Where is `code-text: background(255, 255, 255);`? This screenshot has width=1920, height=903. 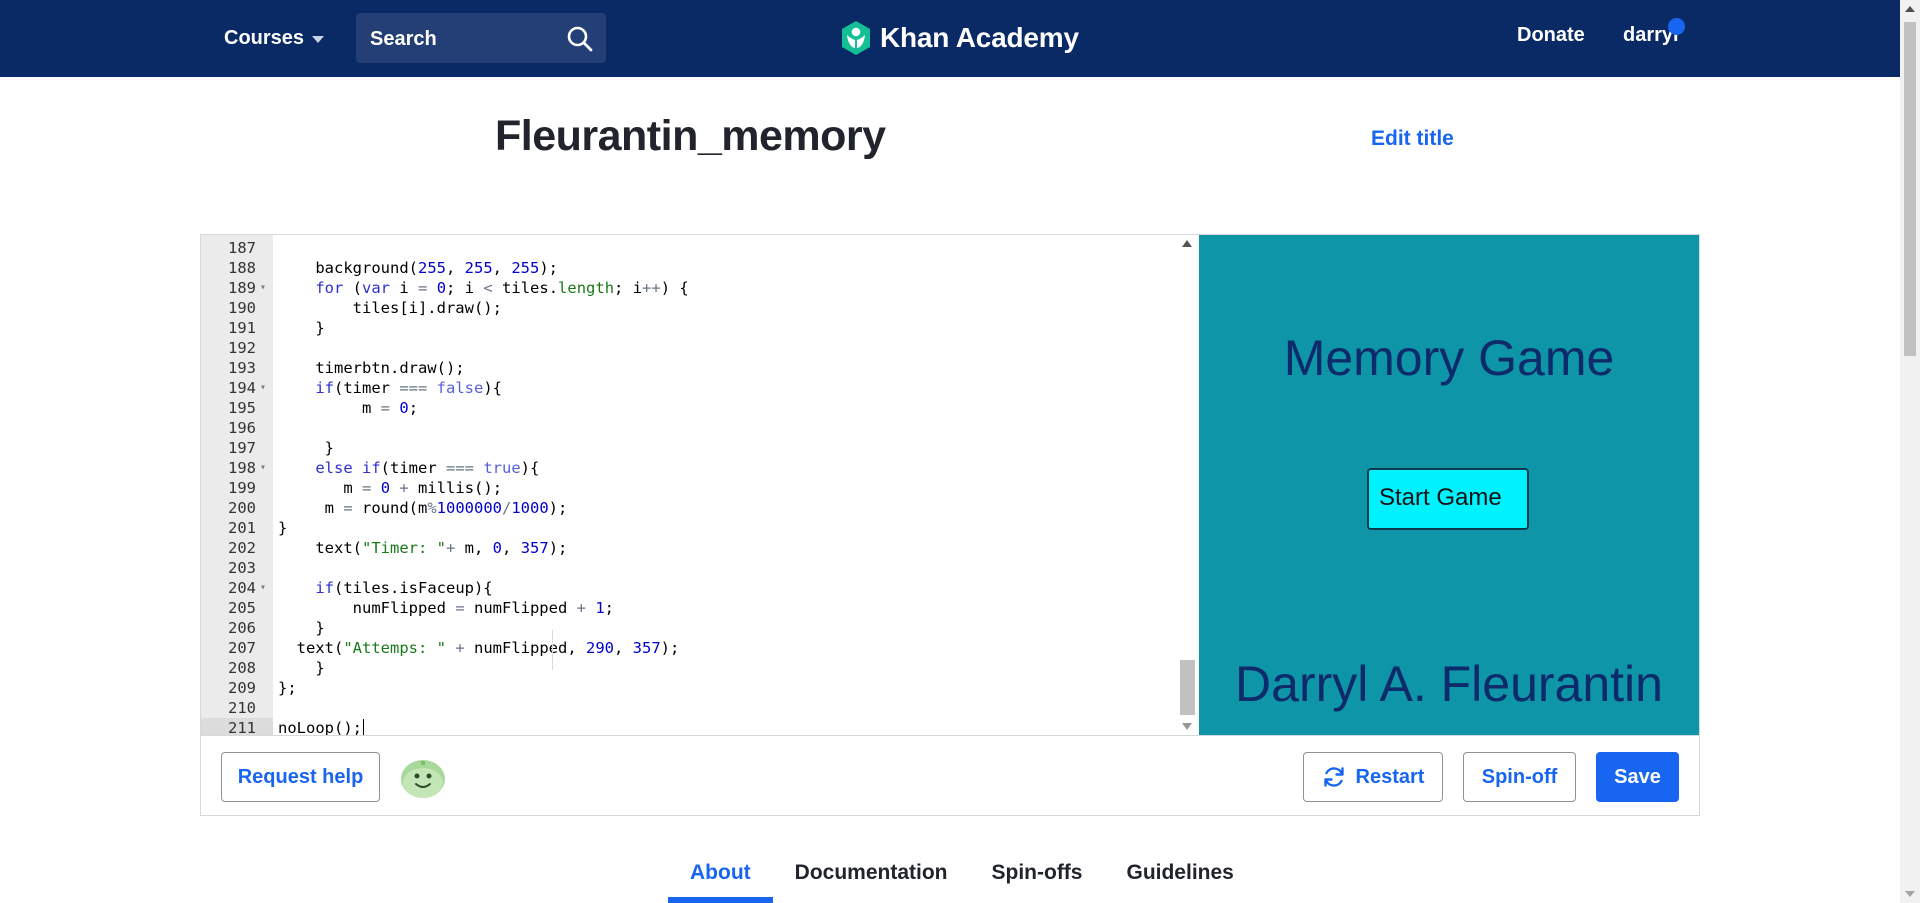
code-text: background(255, 255, 255); is located at coordinates (418, 268).